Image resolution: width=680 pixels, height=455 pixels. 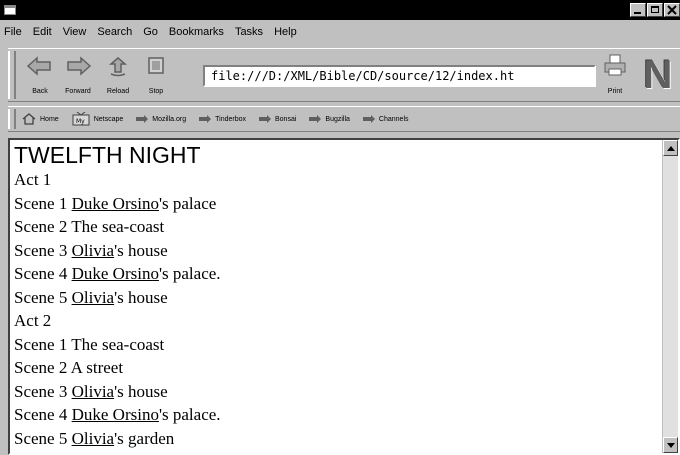 What do you see at coordinates (169, 119) in the screenshot?
I see `bookmark-mozilla-label: Mozilla.org` at bounding box center [169, 119].